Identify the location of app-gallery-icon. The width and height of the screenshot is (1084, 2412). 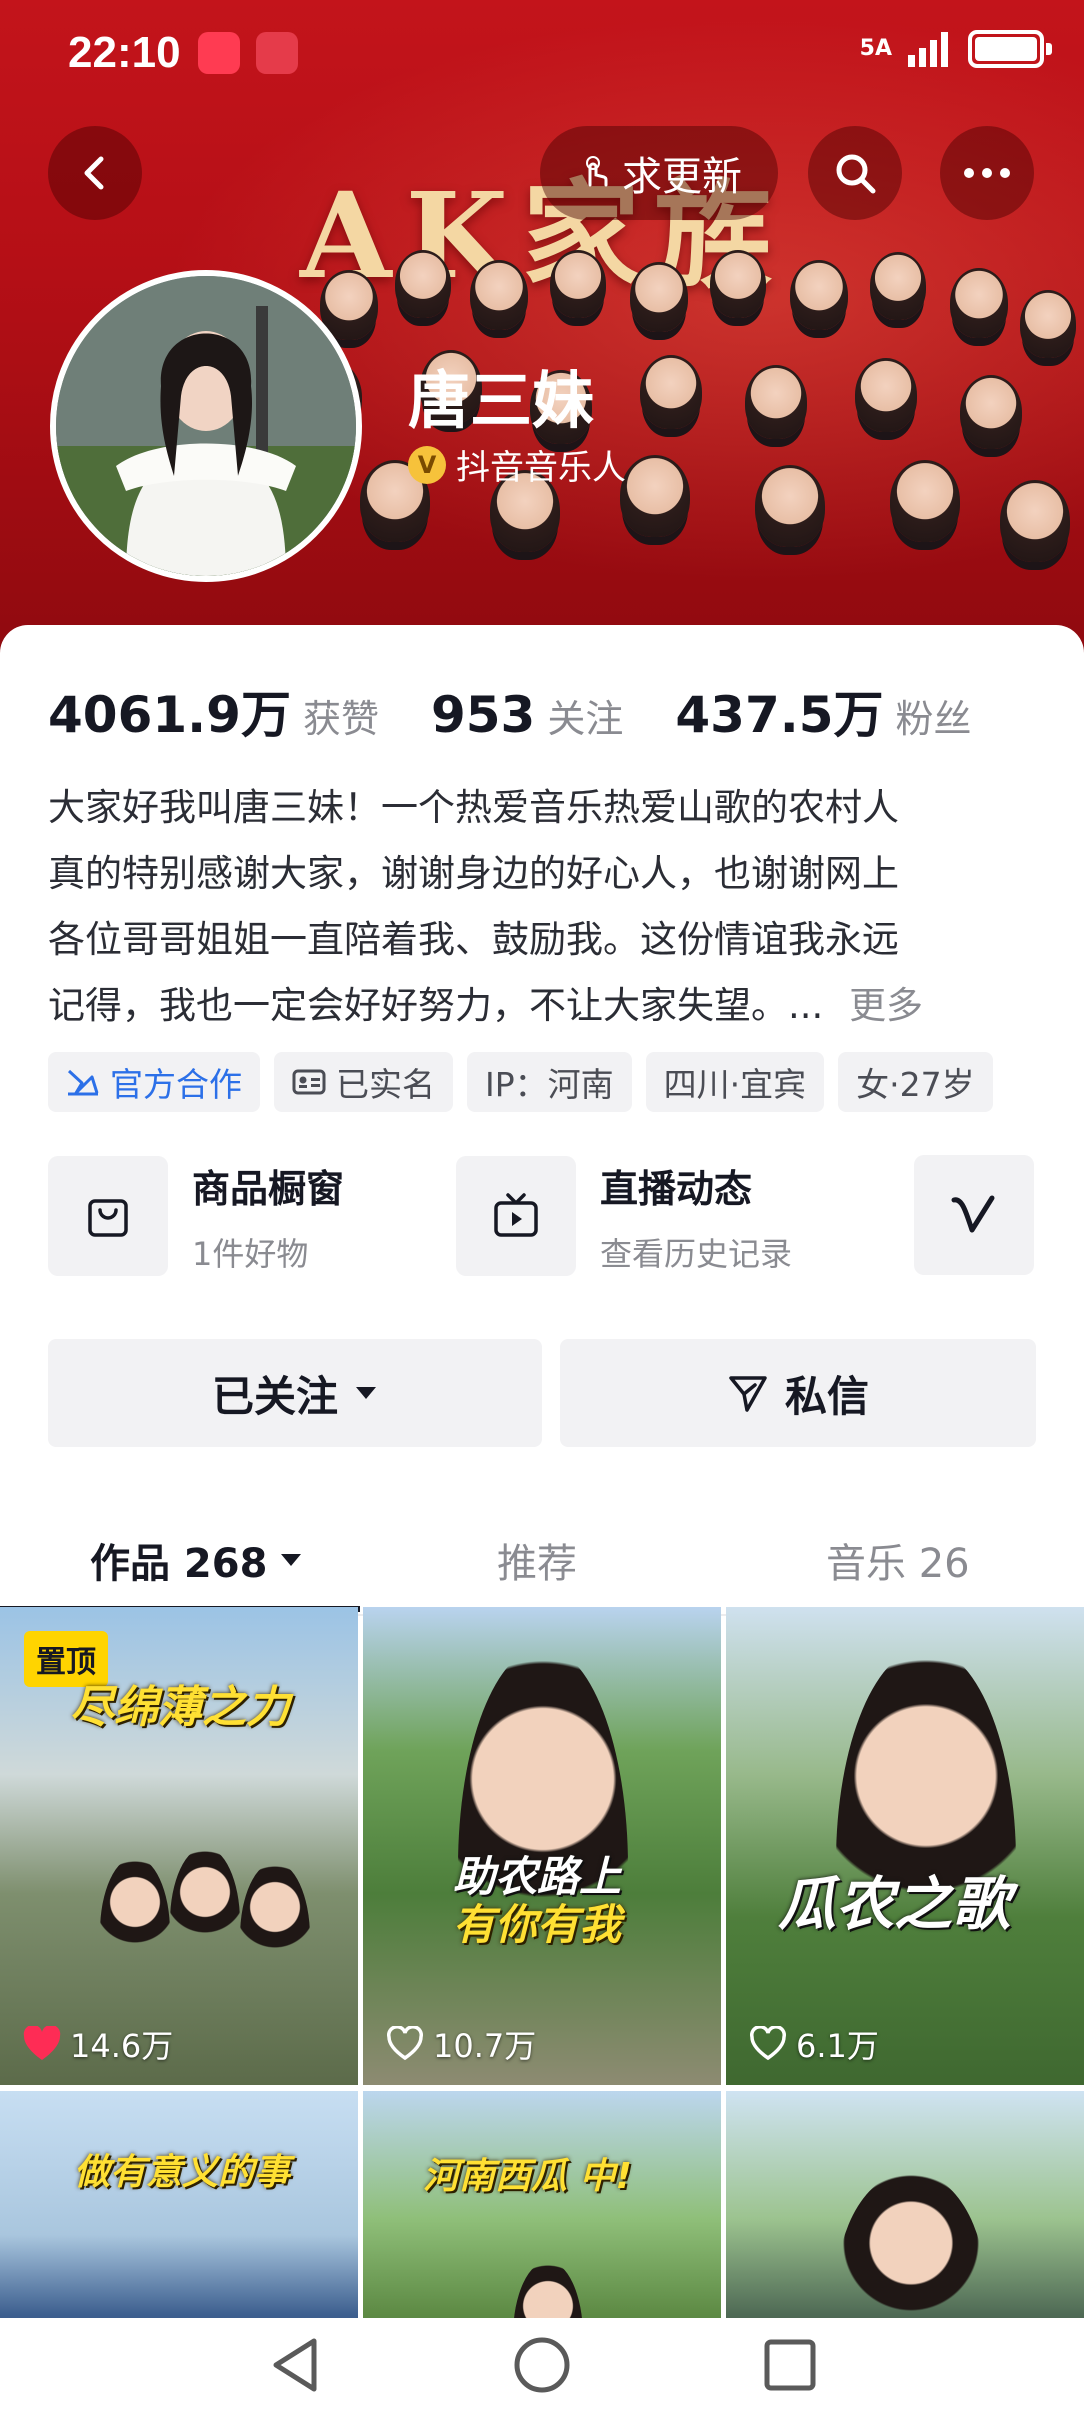
(219, 53).